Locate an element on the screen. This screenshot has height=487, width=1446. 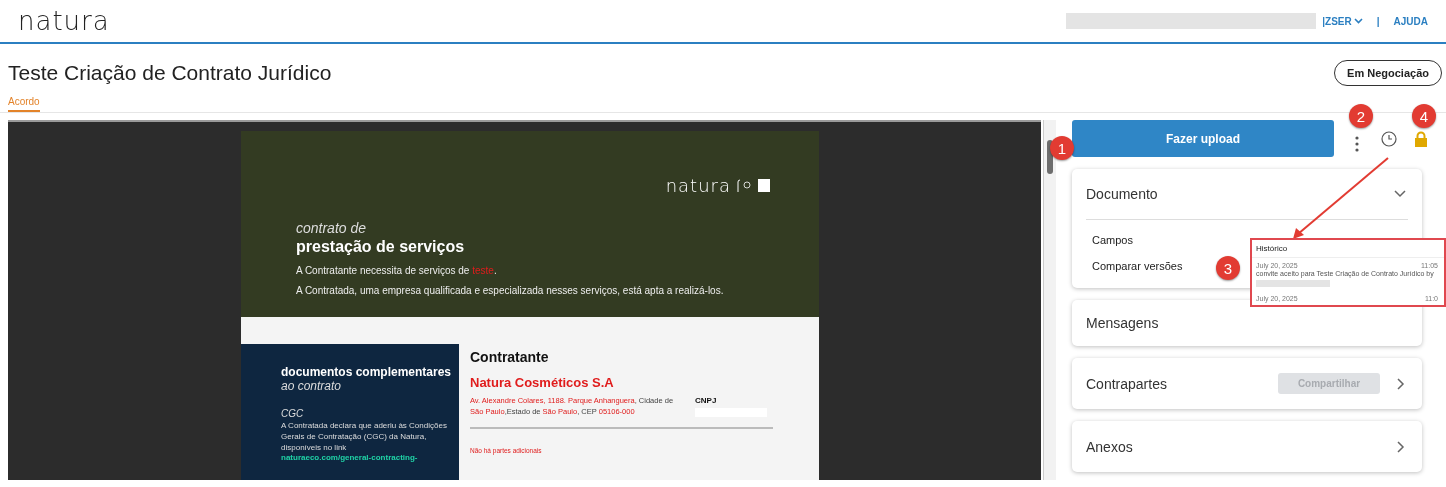
card-title: Anexos is located at coordinates (1109, 446).